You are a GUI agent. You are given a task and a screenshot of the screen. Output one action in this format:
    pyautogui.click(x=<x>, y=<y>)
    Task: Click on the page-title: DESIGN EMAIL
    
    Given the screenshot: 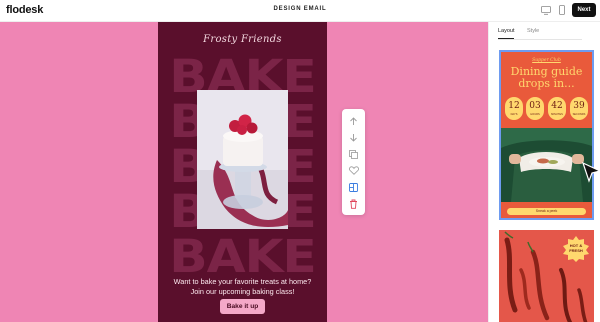 What is the action you would take?
    pyautogui.click(x=300, y=9)
    